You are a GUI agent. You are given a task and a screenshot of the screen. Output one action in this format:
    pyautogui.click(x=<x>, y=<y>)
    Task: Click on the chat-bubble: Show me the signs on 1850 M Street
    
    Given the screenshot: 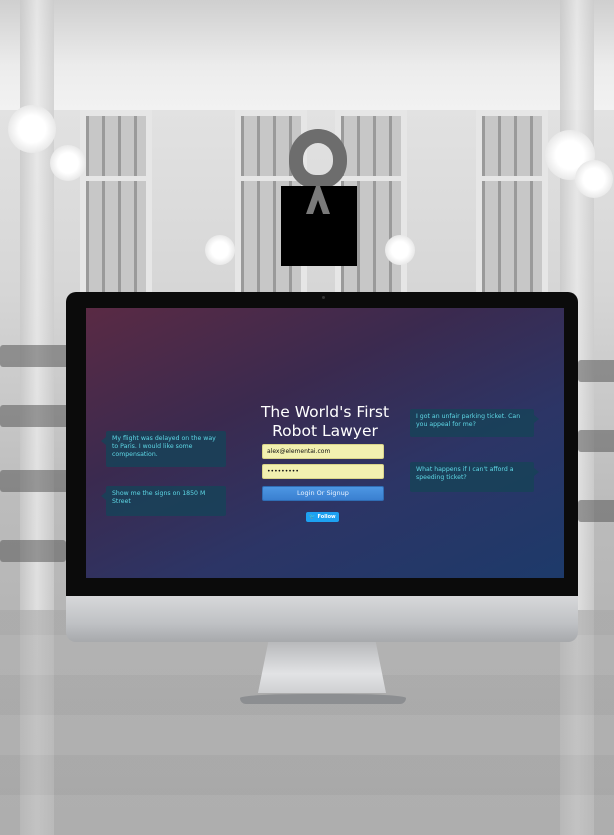 What is the action you would take?
    pyautogui.click(x=163, y=501)
    